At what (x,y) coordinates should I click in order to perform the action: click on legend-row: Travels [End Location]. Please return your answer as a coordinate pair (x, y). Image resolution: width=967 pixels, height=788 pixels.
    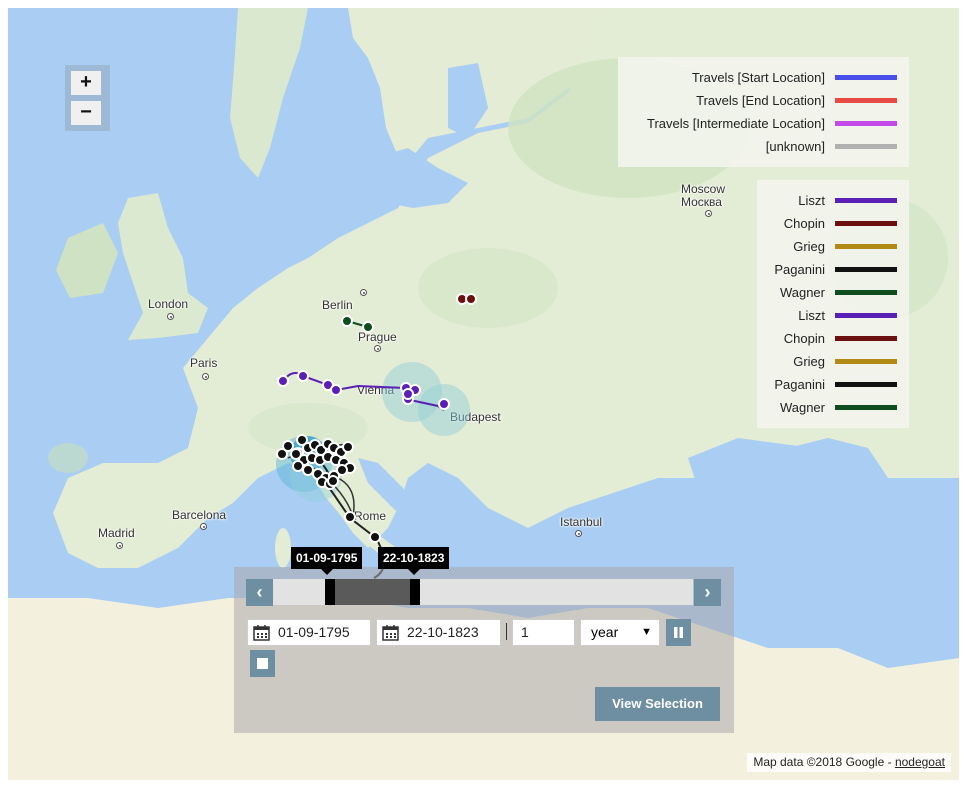
    Looking at the image, I should click on (796, 100).